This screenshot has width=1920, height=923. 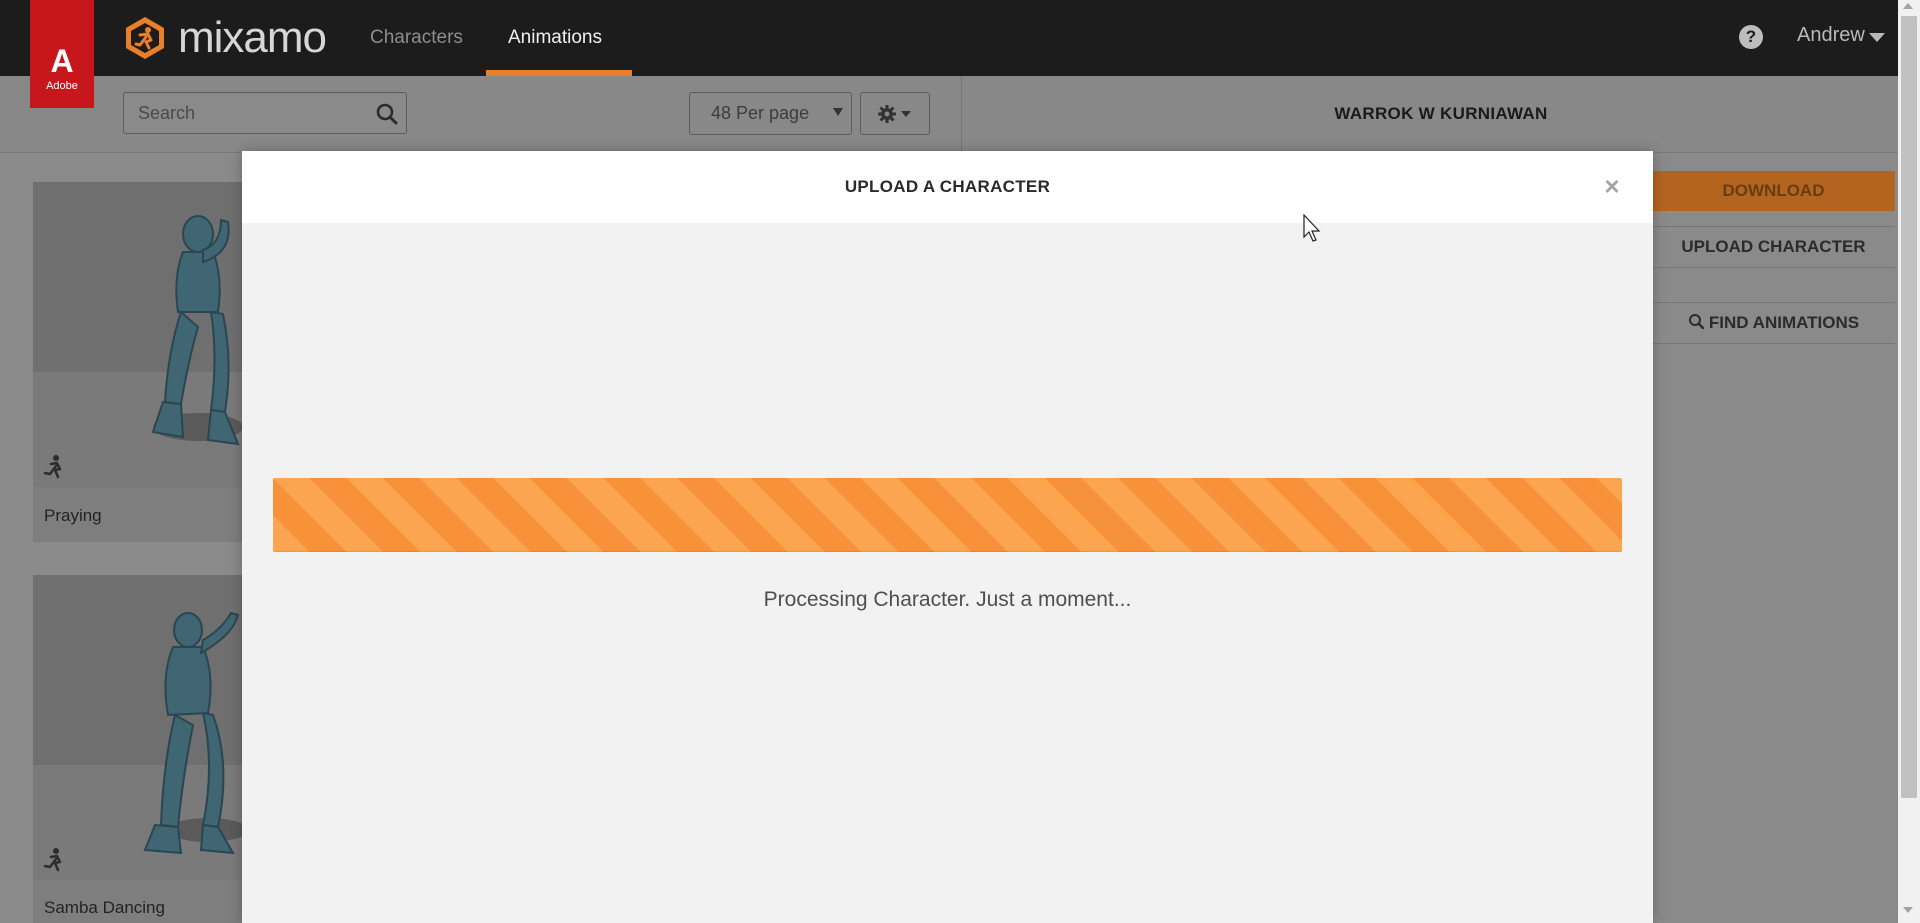 What do you see at coordinates (1312, 228) in the screenshot?
I see `mouse-cursor-icon` at bounding box center [1312, 228].